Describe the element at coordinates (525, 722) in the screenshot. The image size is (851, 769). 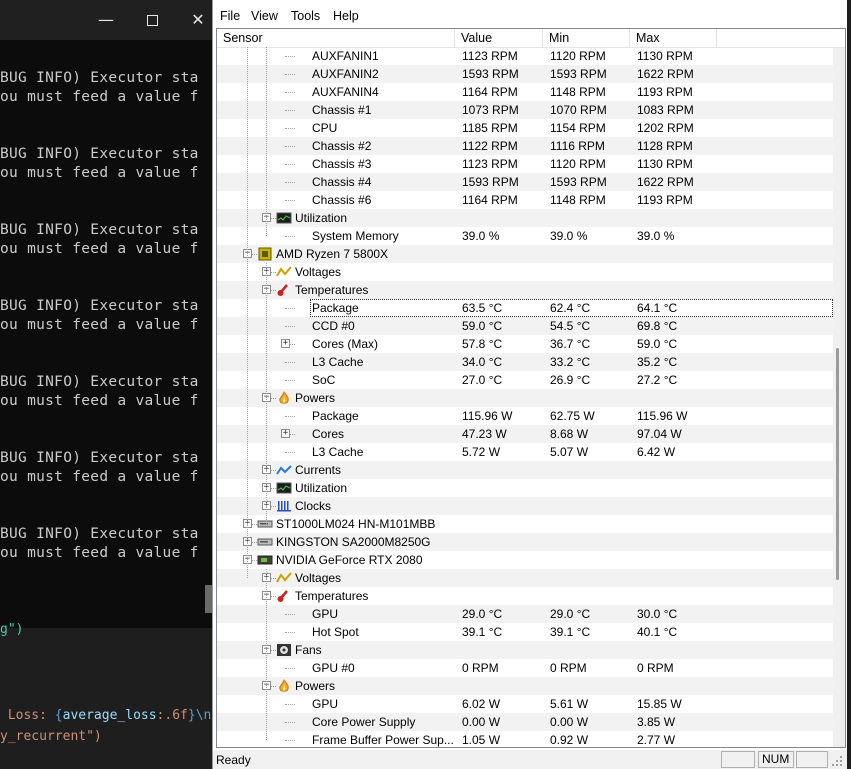
I see `sensor-row: Core Power Supply 0.00 W 0.00 W 3.85 W` at that location.